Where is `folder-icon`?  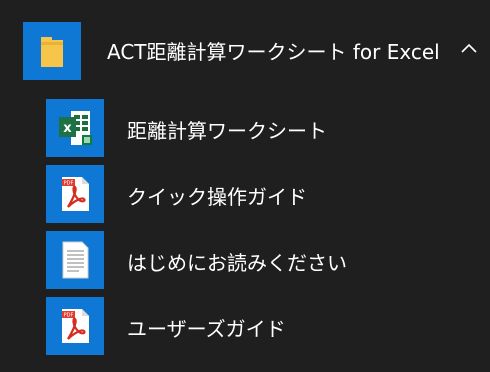
folder-icon is located at coordinates (52, 52).